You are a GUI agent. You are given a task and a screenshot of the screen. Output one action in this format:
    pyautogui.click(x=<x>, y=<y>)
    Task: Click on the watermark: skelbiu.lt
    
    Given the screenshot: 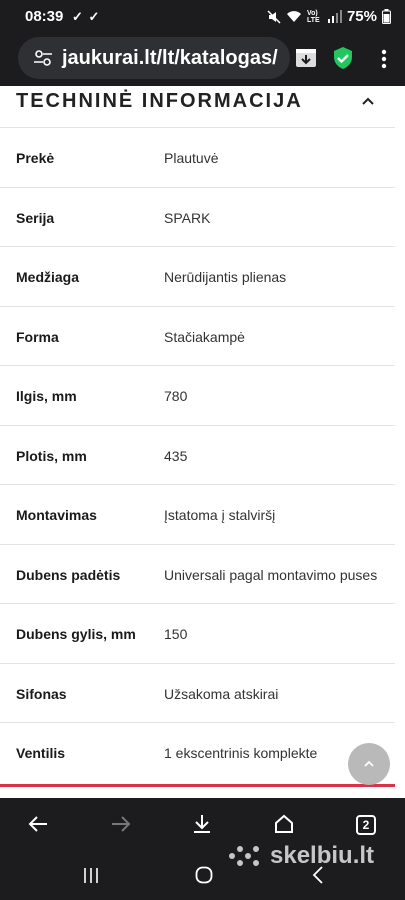 What is the action you would take?
    pyautogui.click(x=301, y=856)
    